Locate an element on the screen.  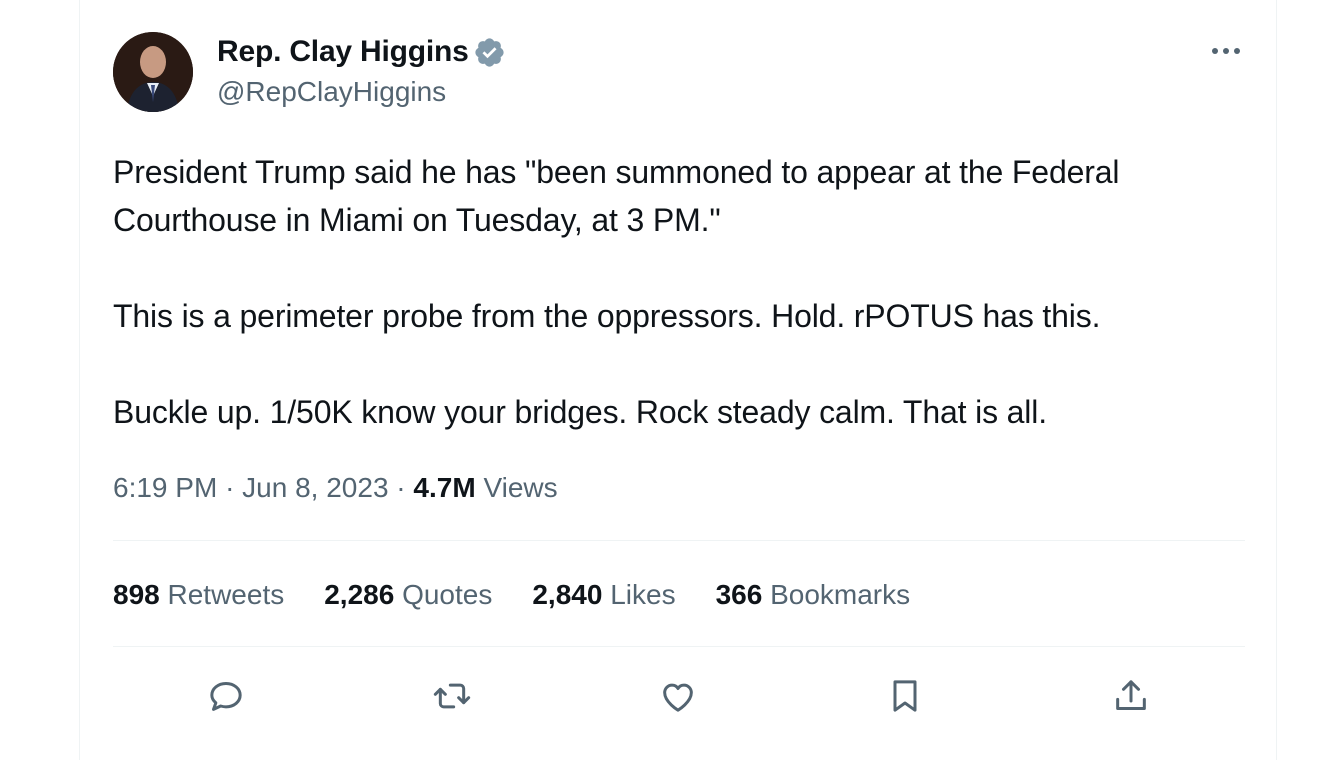
stat-label: Quotes is located at coordinates (447, 594).